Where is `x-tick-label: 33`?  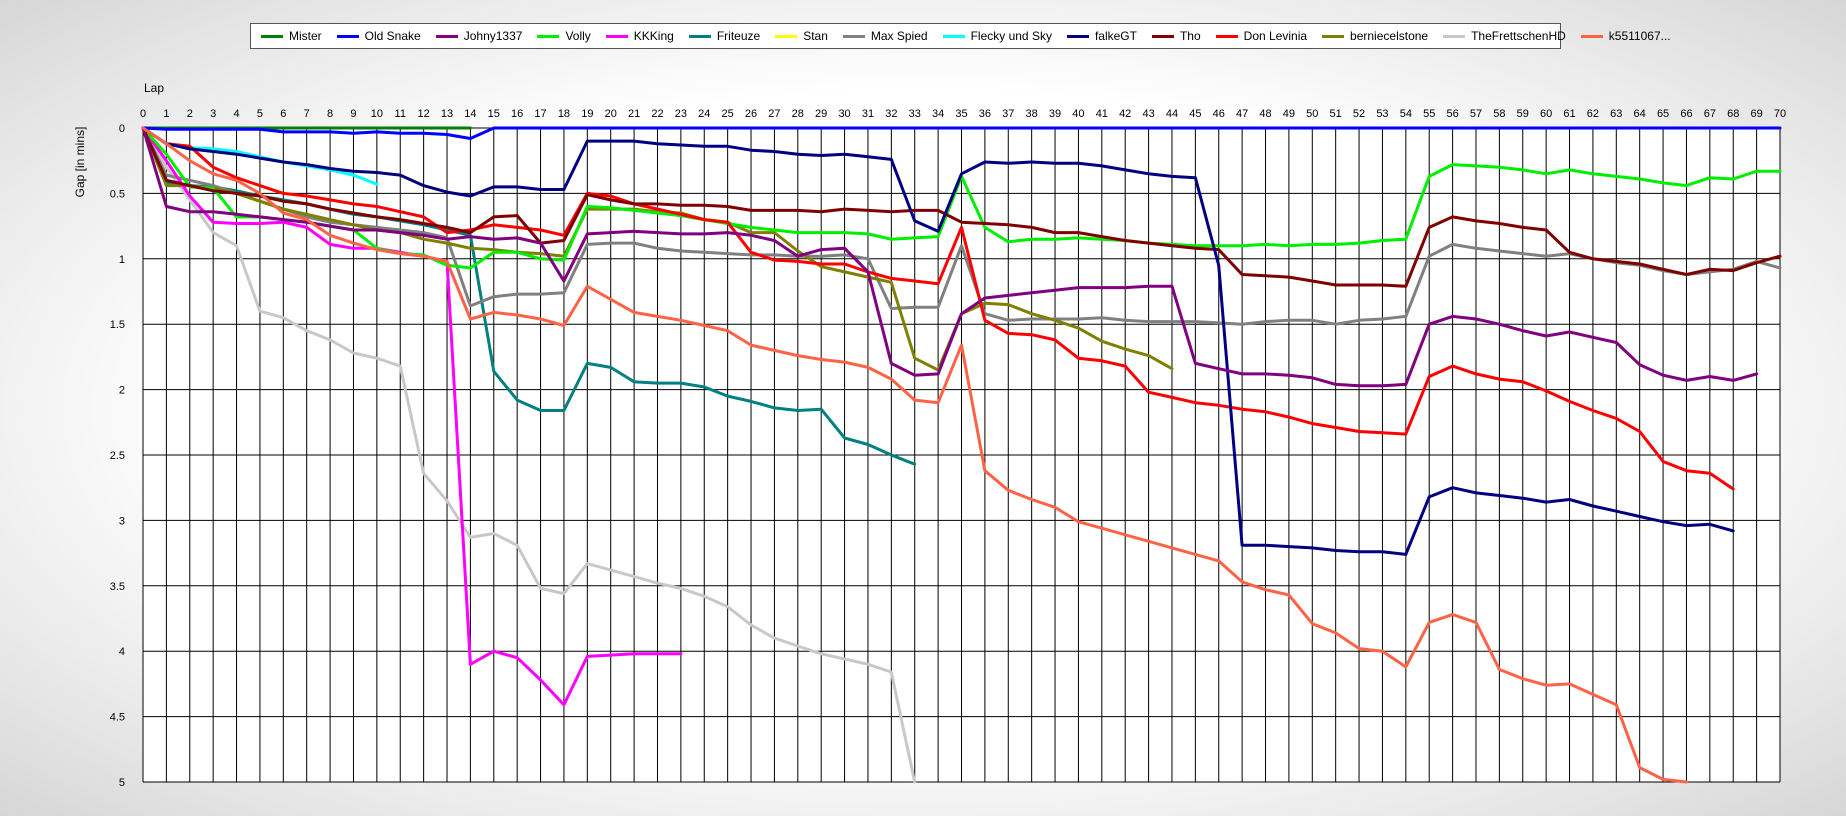
x-tick-label: 33 is located at coordinates (915, 114).